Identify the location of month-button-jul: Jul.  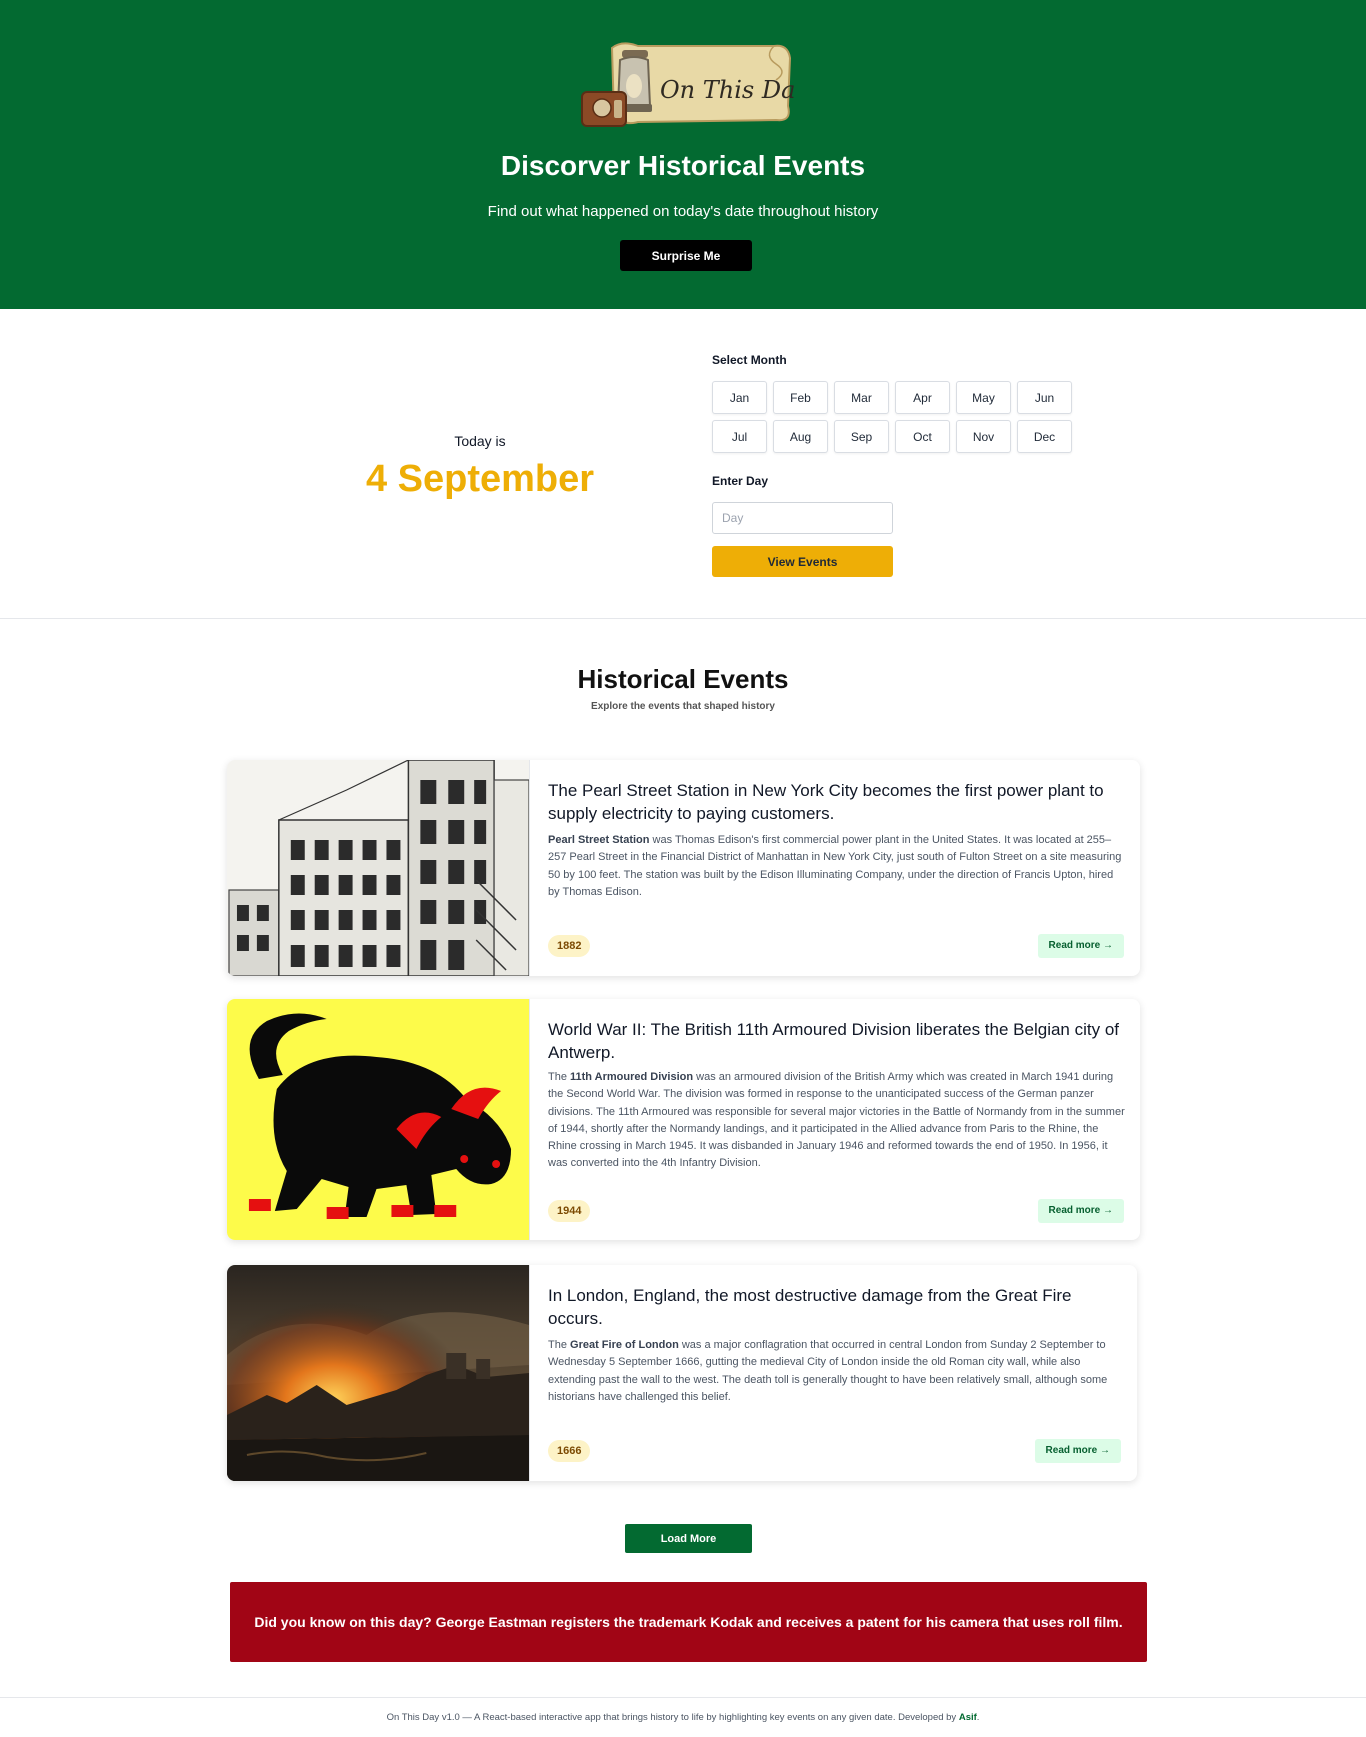
(739, 436).